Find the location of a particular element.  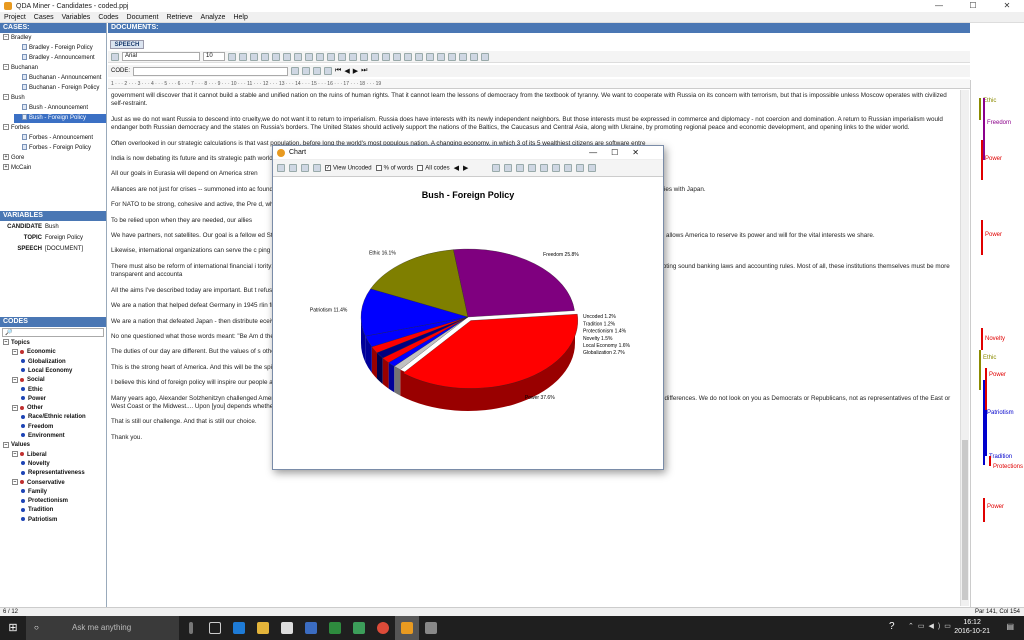

app-blue-icon is located at coordinates (311, 628).